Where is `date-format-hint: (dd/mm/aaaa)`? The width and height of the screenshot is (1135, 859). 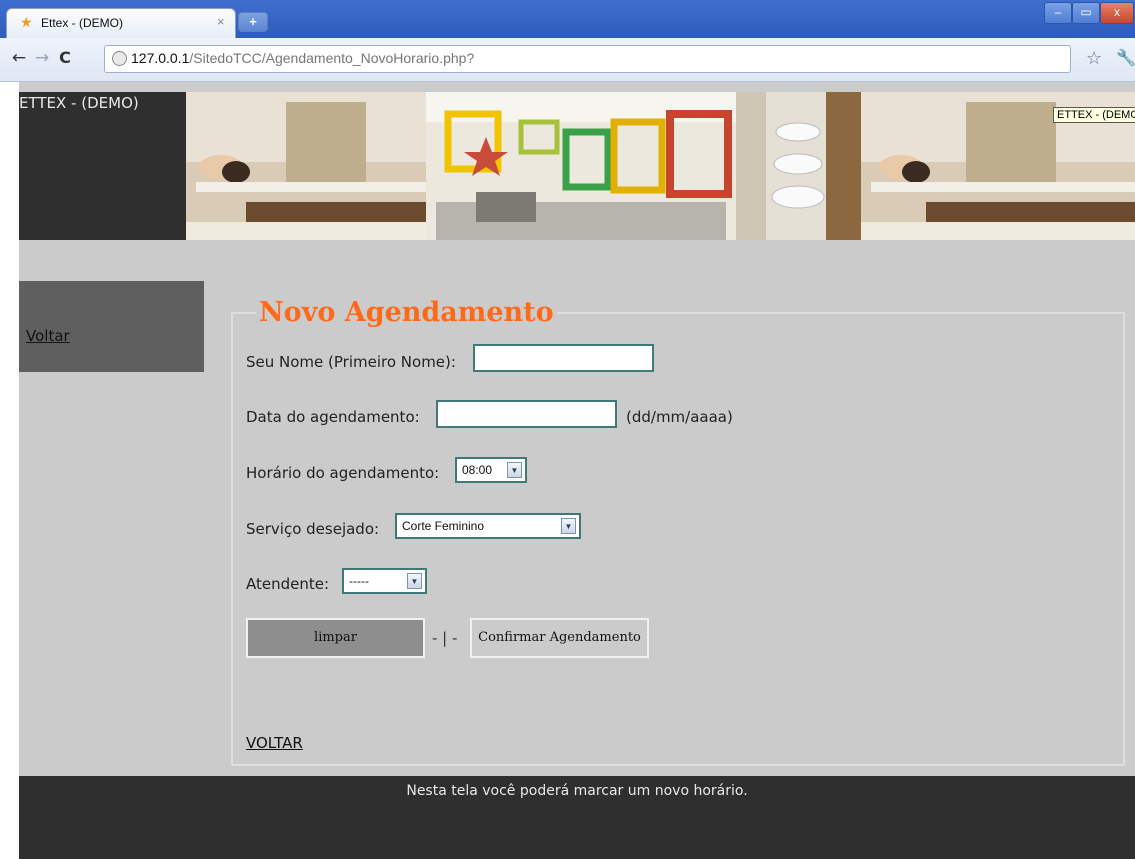
date-format-hint: (dd/mm/aaaa) is located at coordinates (679, 417).